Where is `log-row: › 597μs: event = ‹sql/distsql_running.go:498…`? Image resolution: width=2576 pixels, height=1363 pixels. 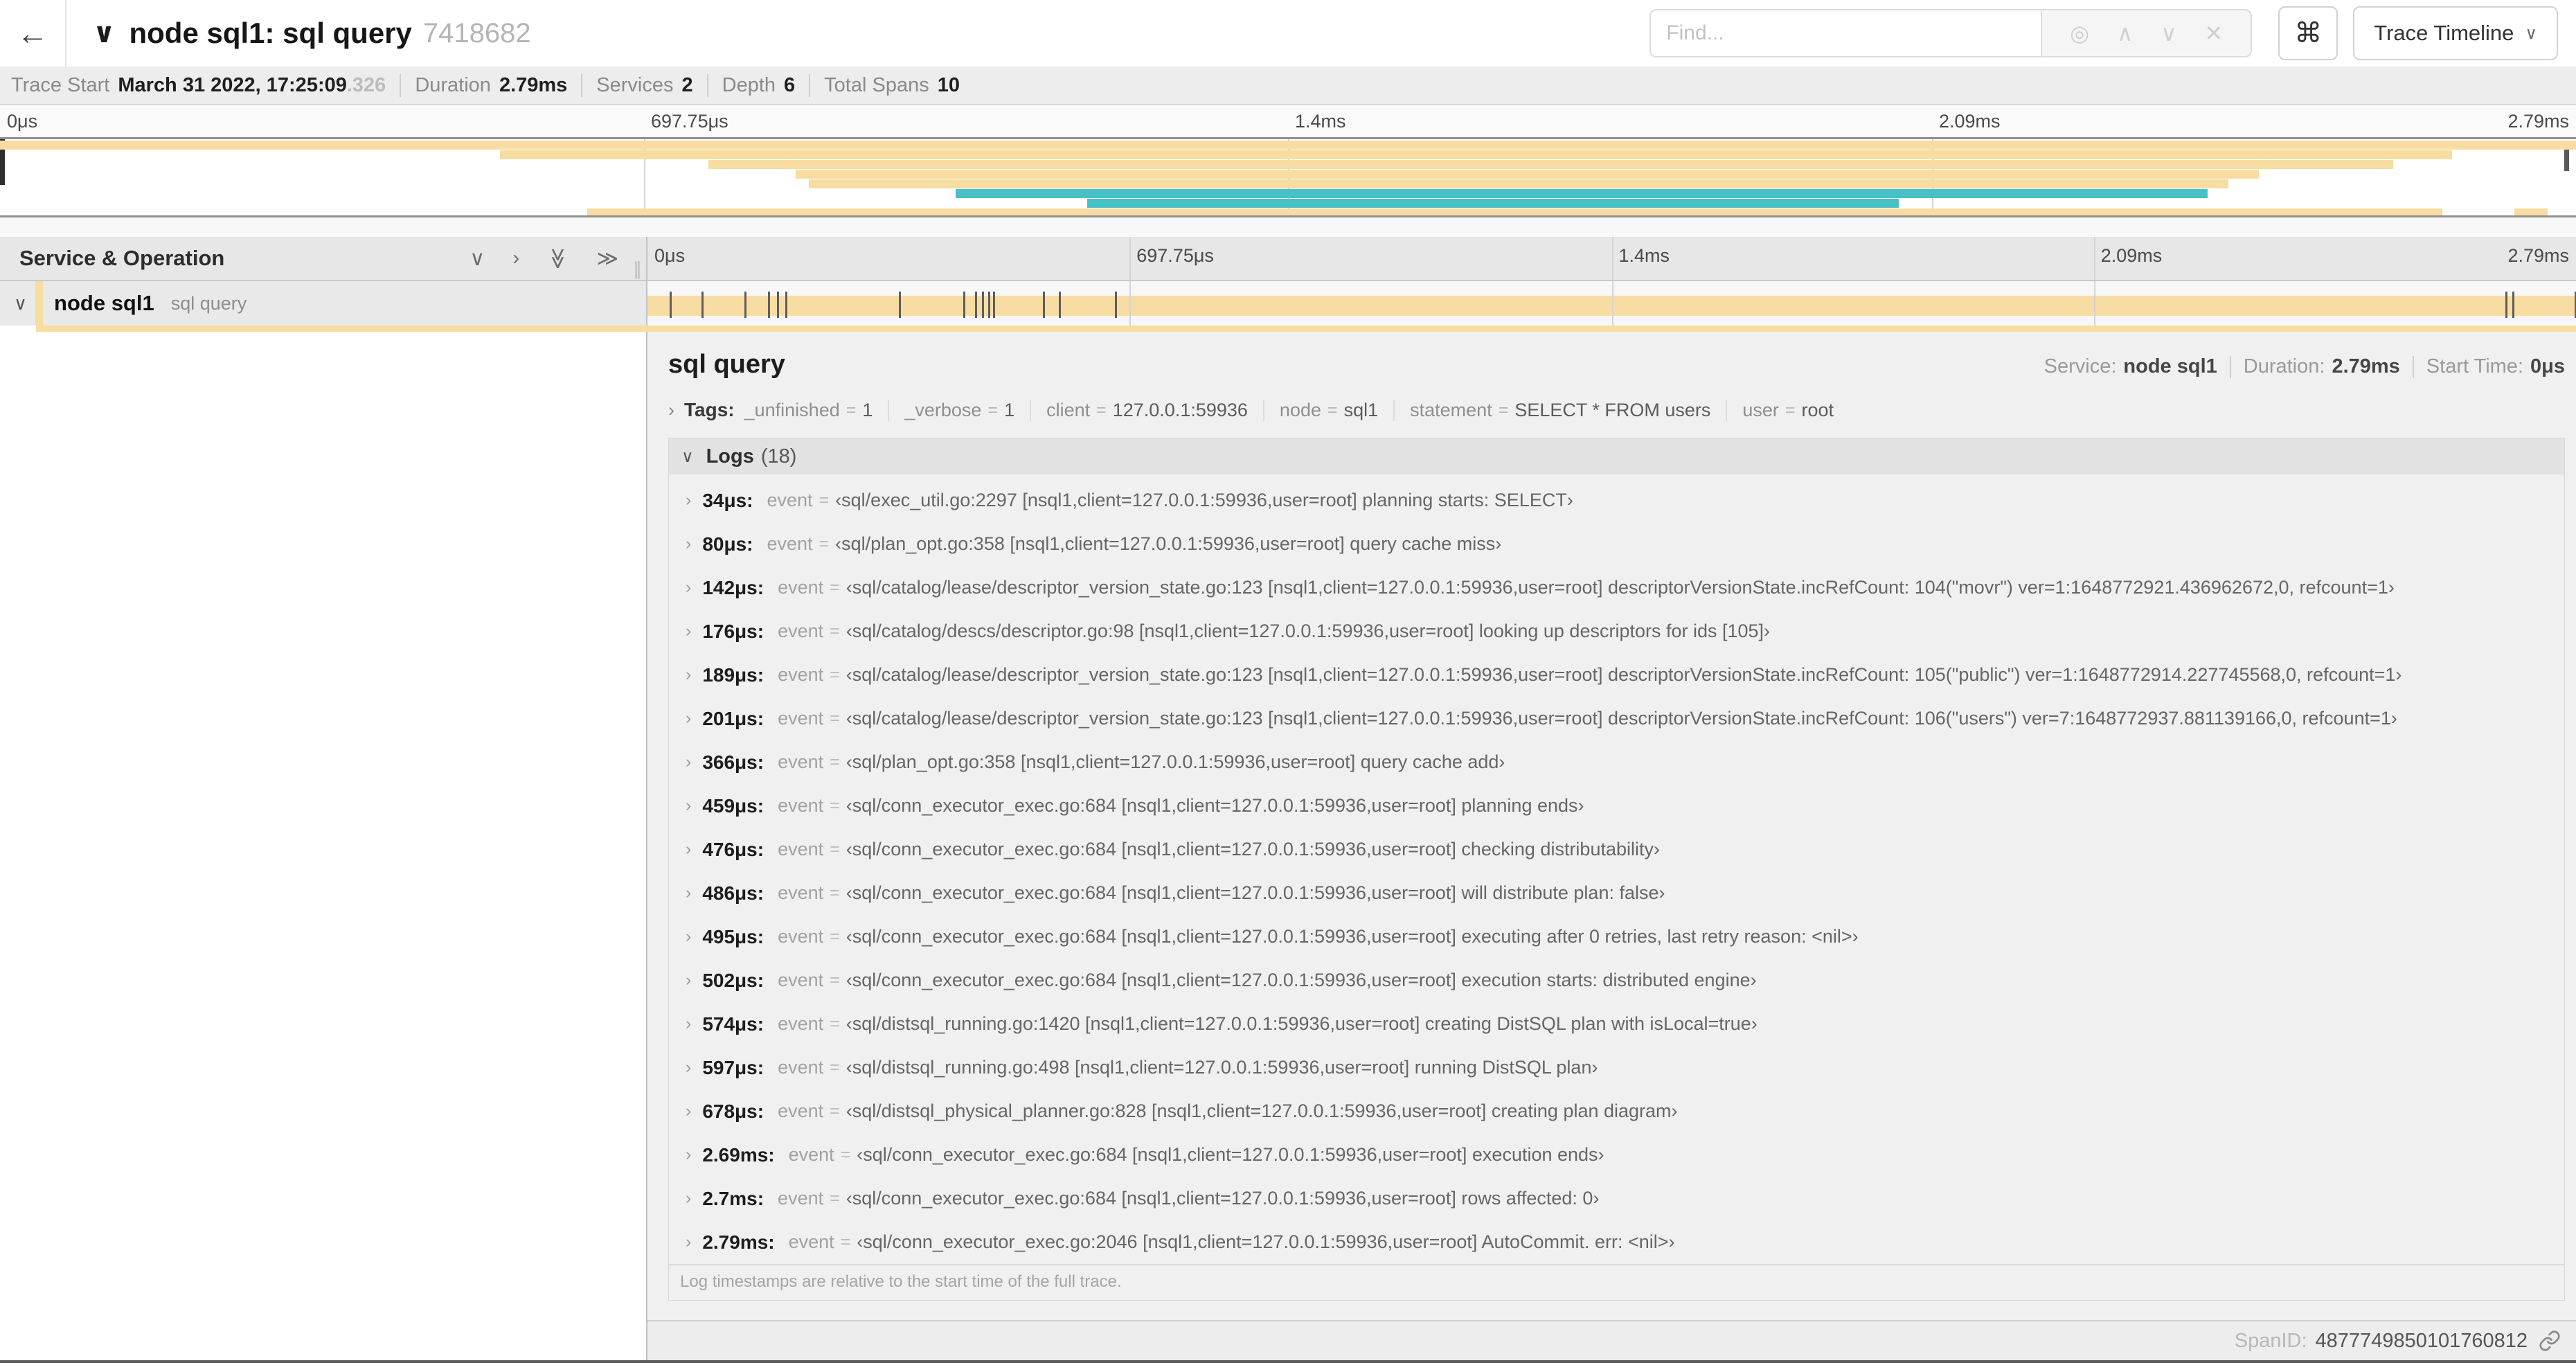
log-row: › 597μs: event = ‹sql/distsql_running.go:498… is located at coordinates (1616, 1067).